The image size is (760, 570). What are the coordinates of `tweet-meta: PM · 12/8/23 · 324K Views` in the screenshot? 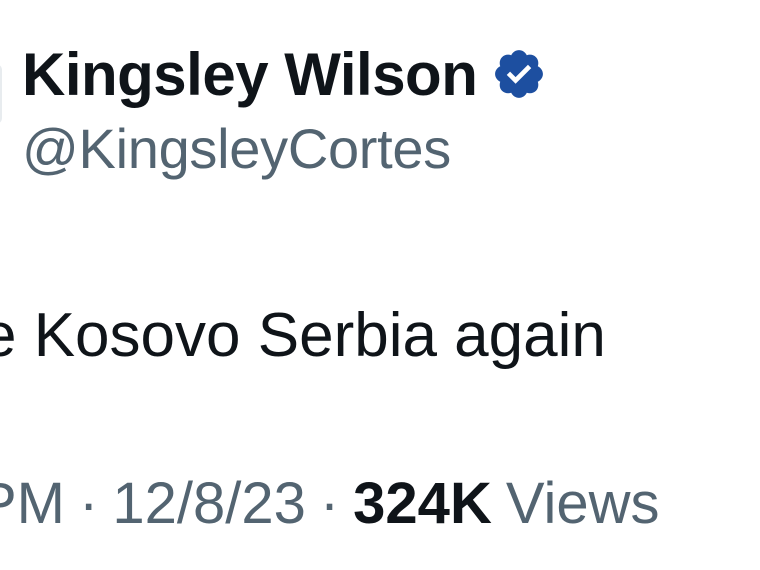 It's located at (330, 503).